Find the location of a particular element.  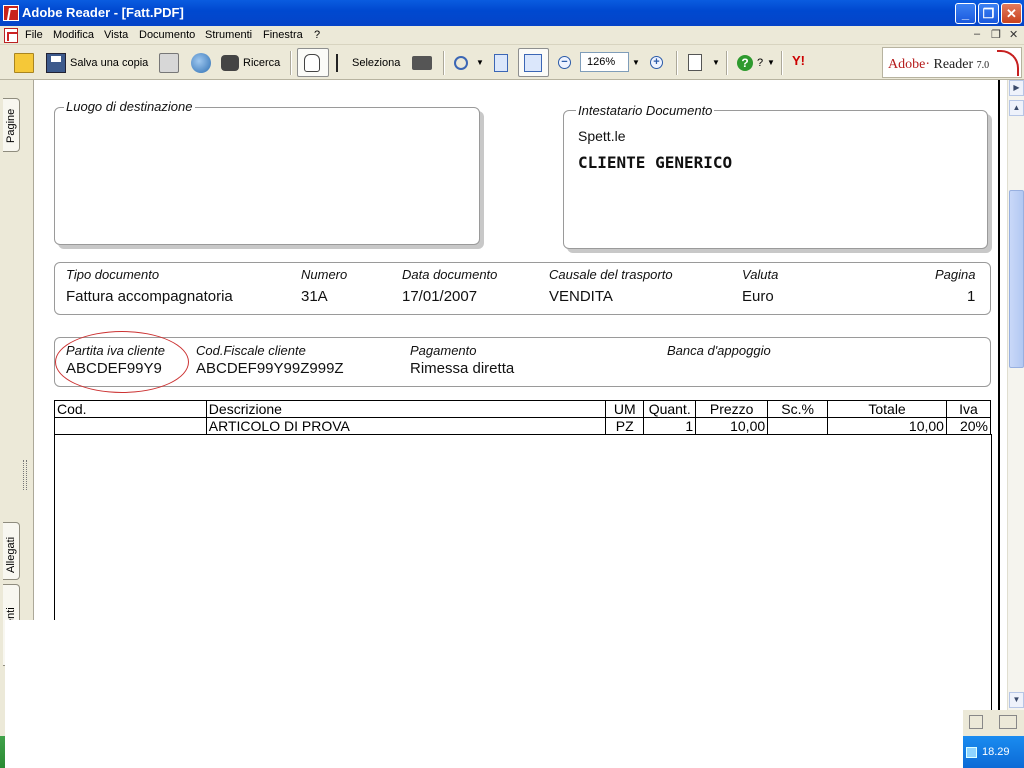

minimize-button: _ is located at coordinates (965, 13).